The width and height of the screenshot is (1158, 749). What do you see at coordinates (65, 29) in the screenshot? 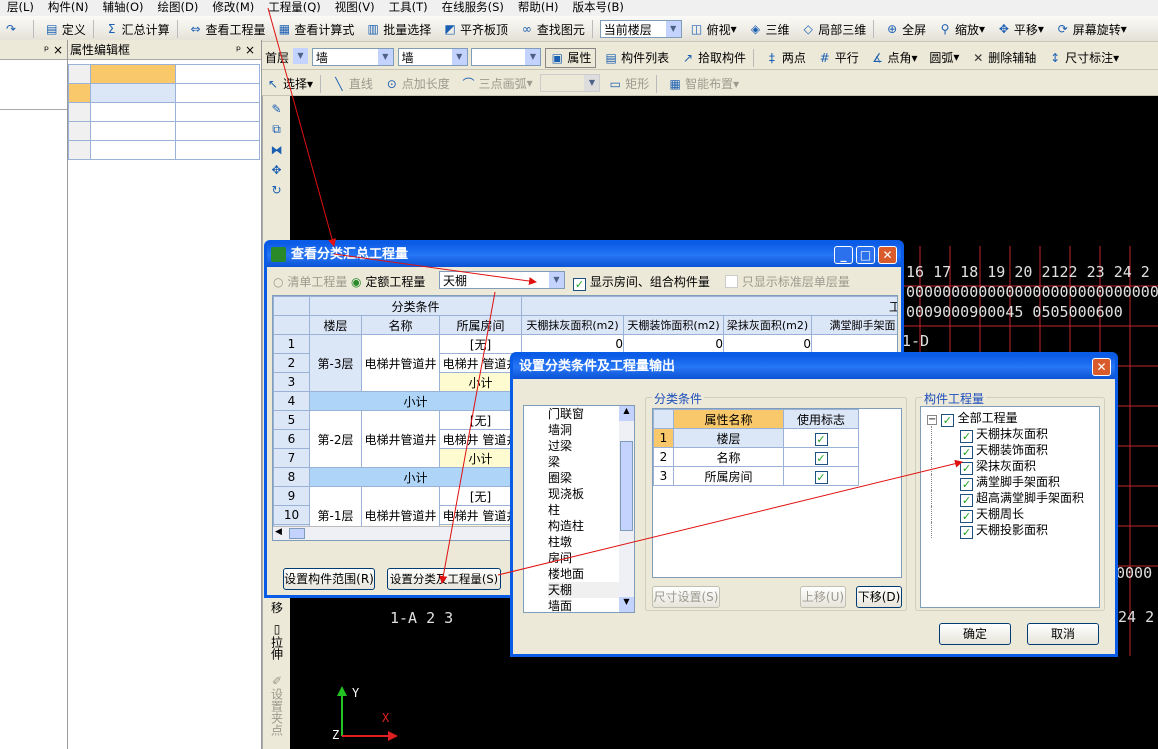
I see `define-button: ▤ 定义` at bounding box center [65, 29].